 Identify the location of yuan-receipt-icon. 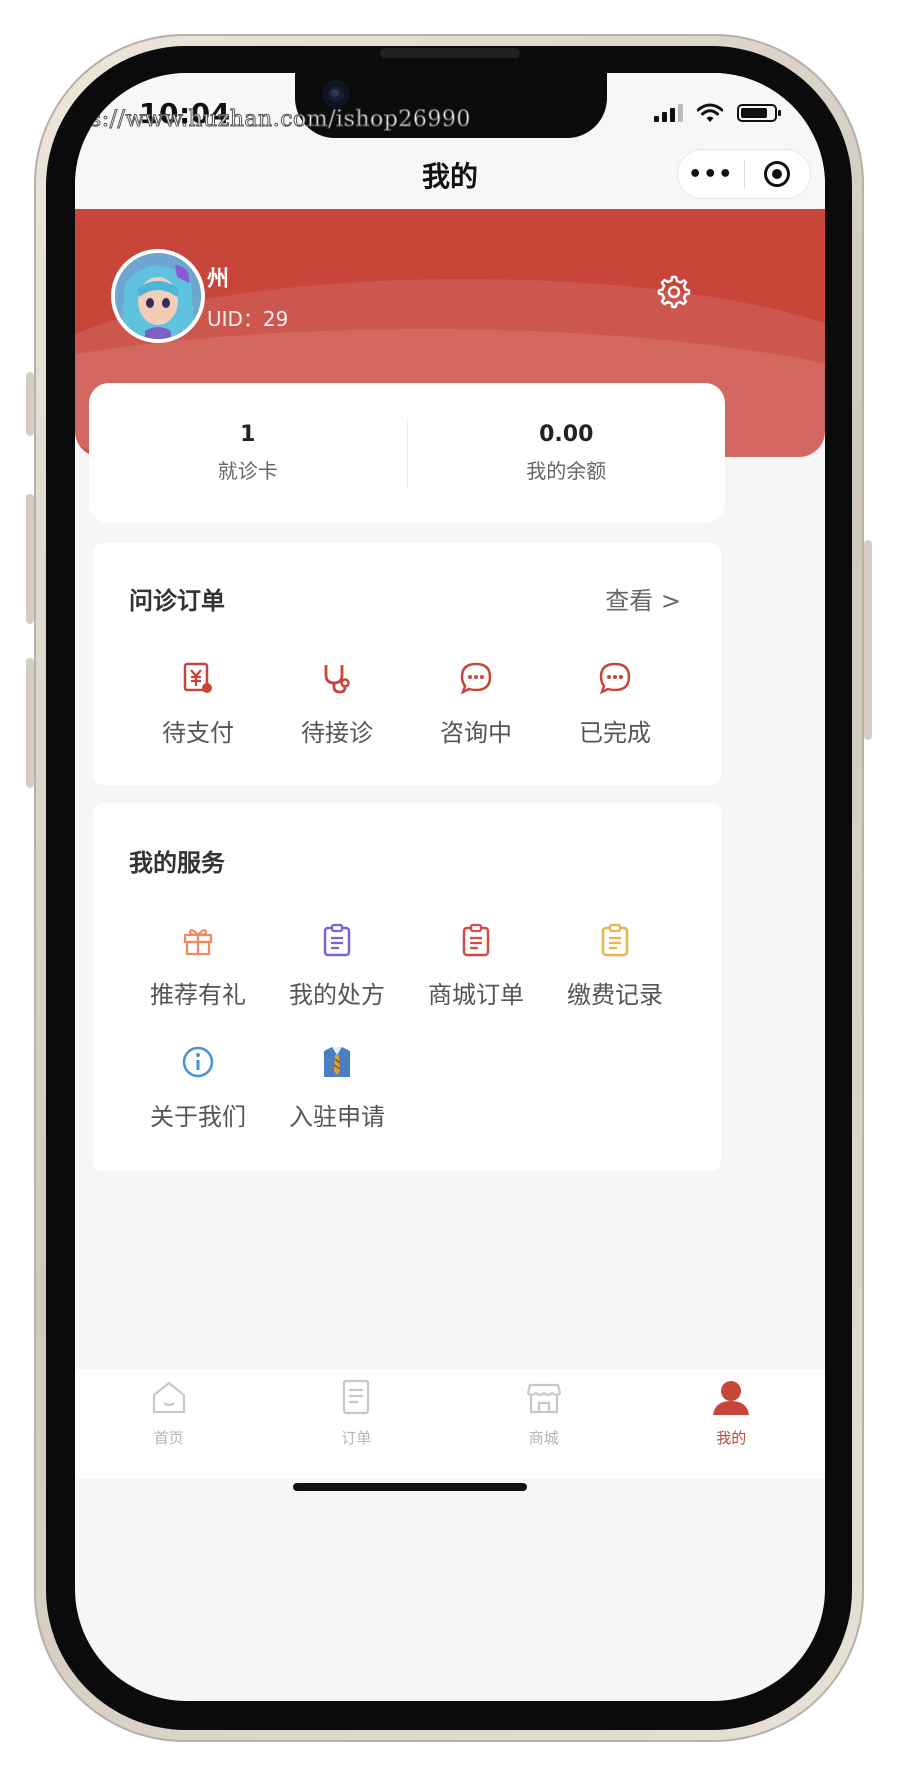
(197, 677).